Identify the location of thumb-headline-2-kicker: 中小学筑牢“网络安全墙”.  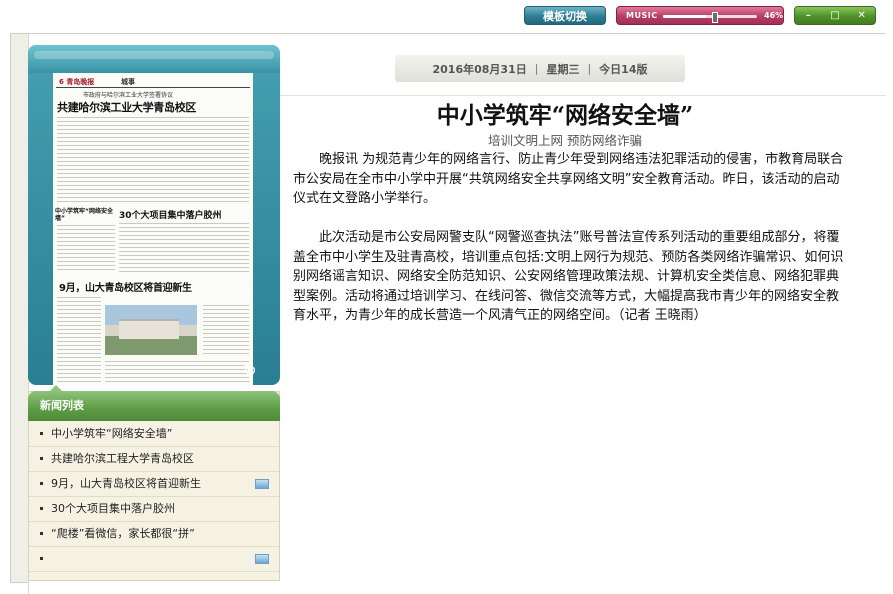
(85, 215).